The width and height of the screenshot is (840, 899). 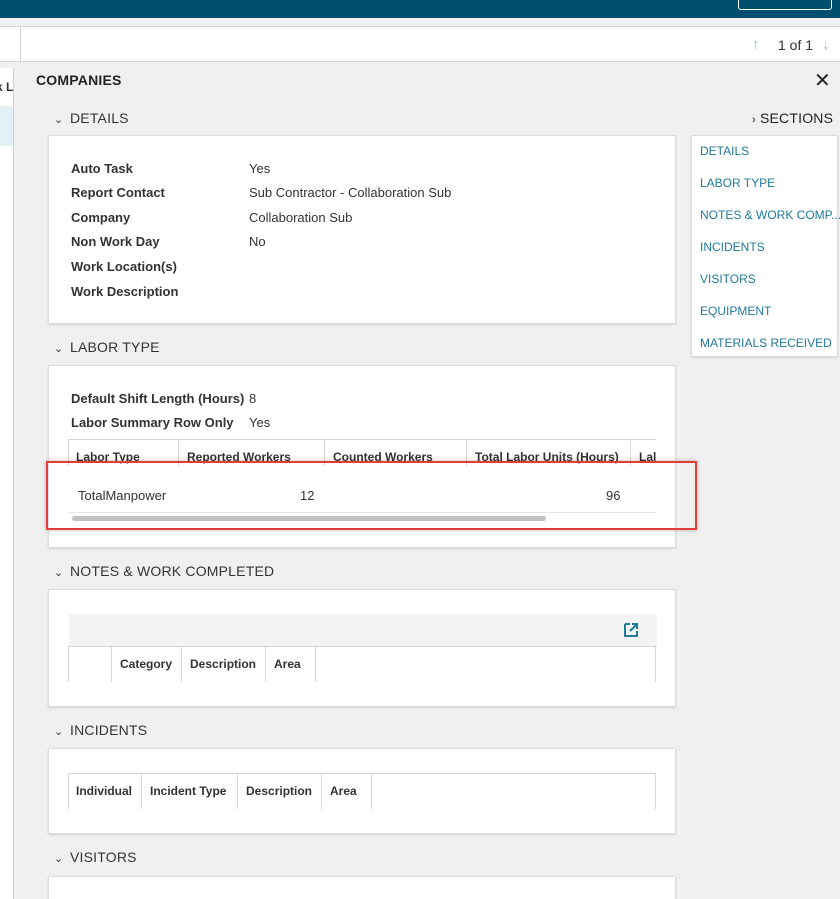 I want to click on labor-value: Yes, so click(x=260, y=422).